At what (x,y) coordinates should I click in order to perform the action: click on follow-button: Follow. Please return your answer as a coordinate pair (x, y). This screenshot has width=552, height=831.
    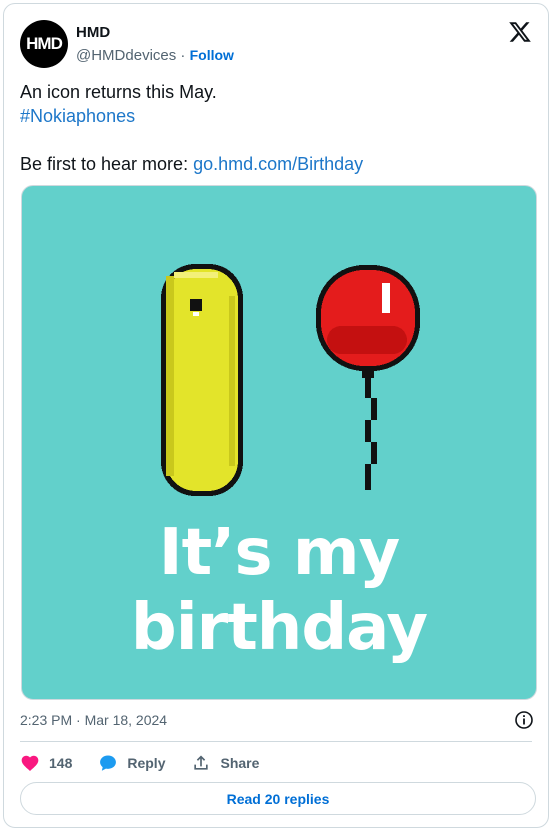
    Looking at the image, I should click on (212, 55).